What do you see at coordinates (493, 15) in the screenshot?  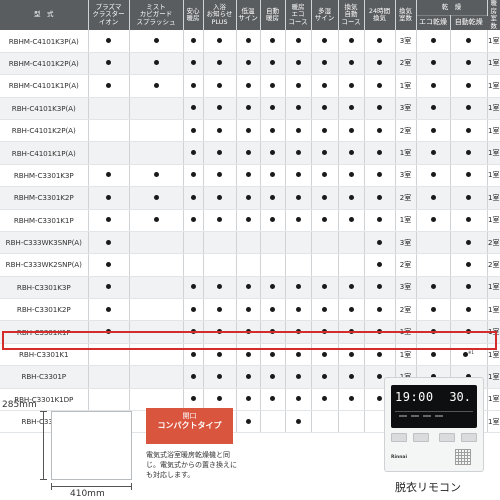 I see `header-heat-rooms: 暖房 室数` at bounding box center [493, 15].